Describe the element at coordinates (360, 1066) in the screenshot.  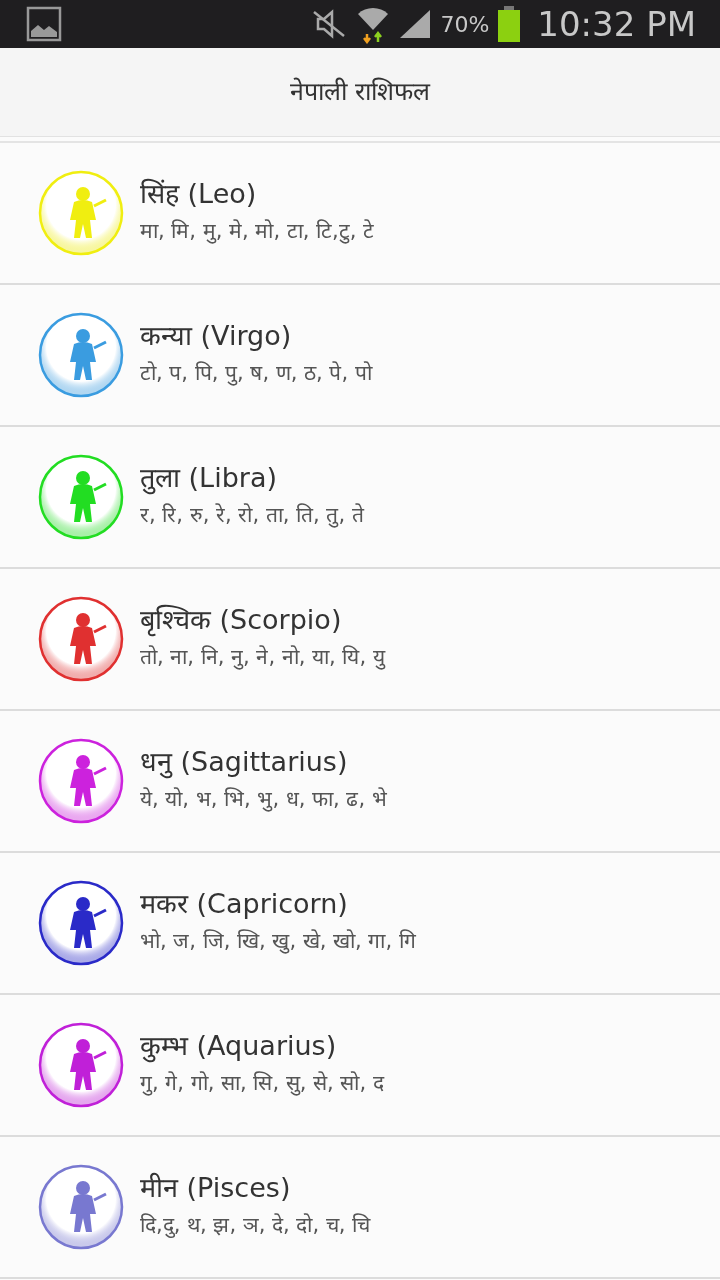
I see `sign-list-item: कुम्भ (Aquarius) गु, गे, गो, सा, सि, सु, से, सो, द` at that location.